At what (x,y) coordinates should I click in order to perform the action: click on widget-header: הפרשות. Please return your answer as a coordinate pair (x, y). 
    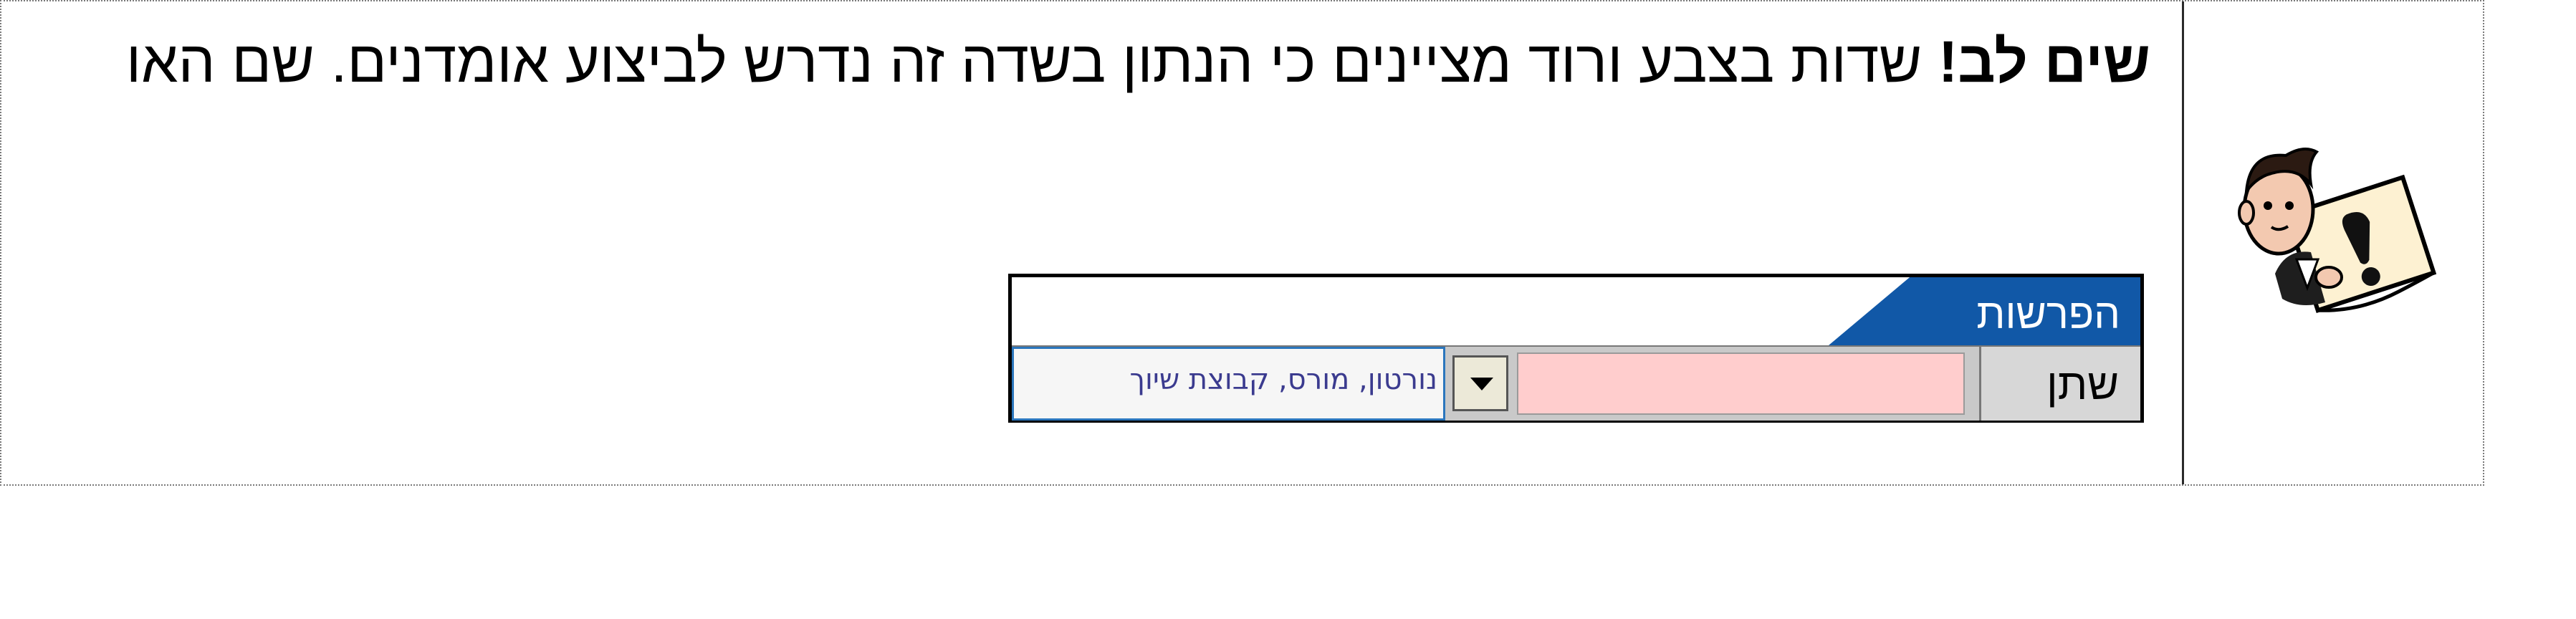
    Looking at the image, I should click on (1576, 311).